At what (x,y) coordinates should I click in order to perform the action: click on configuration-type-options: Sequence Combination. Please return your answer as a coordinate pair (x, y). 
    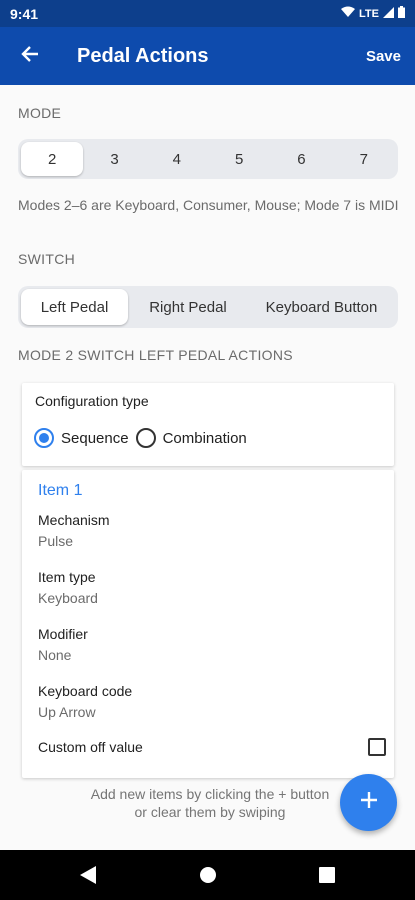
    Looking at the image, I should click on (144, 438).